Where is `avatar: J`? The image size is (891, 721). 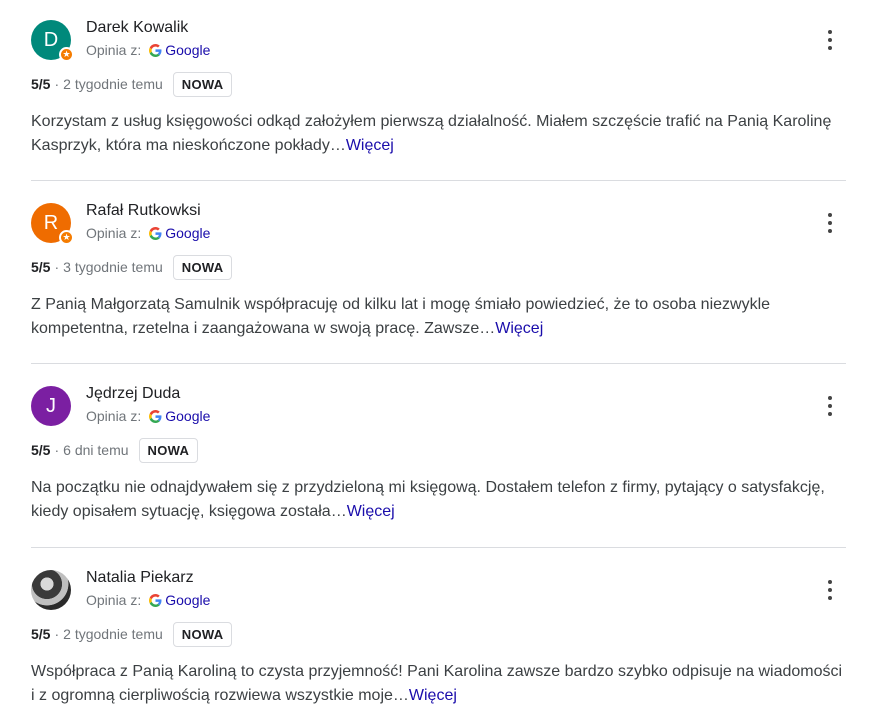 avatar: J is located at coordinates (51, 406).